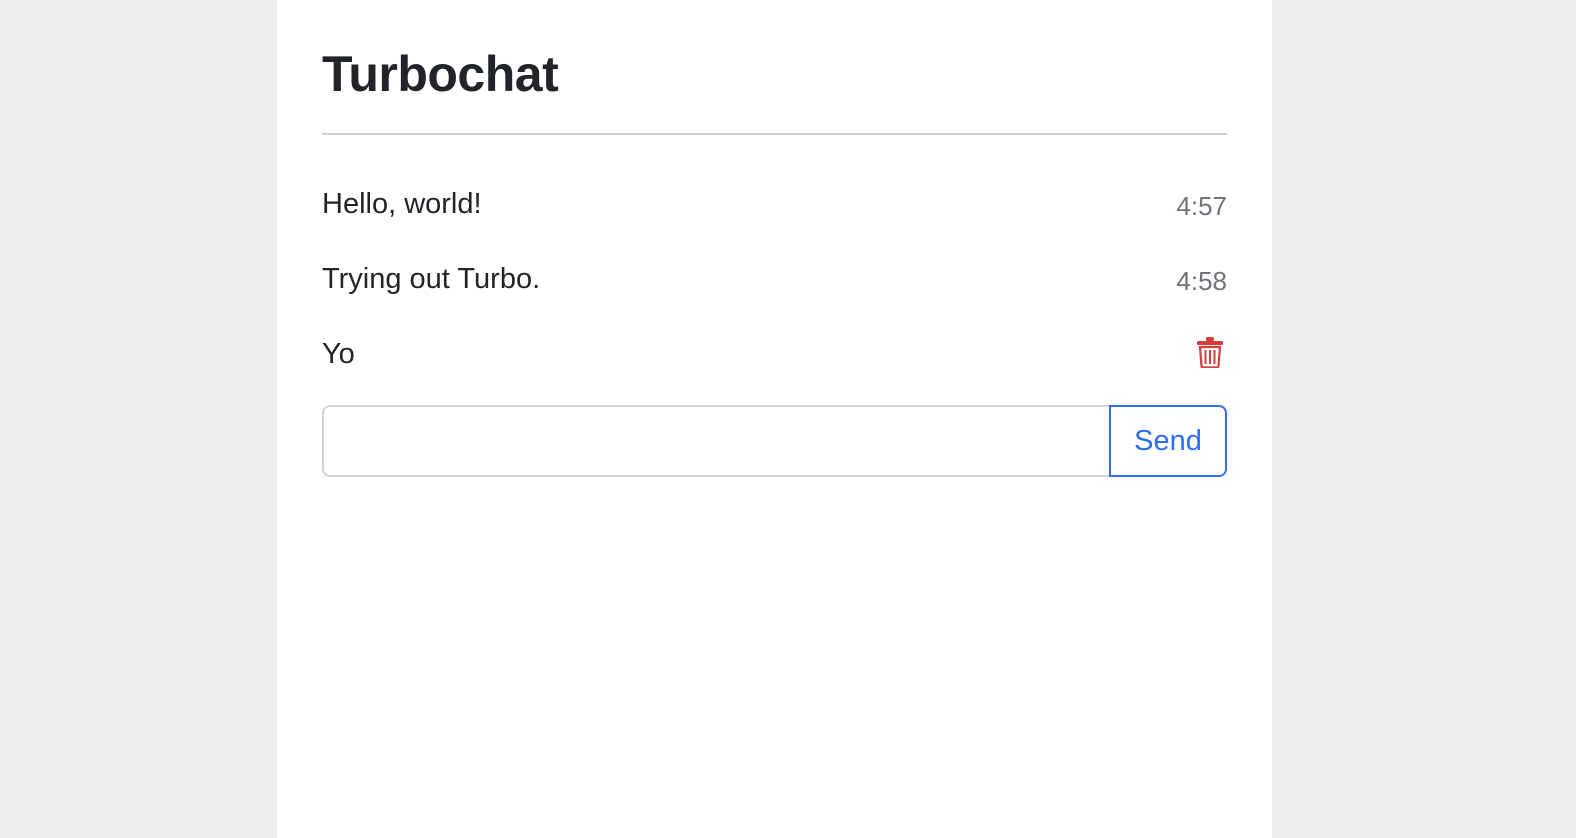 The width and height of the screenshot is (1576, 838). Describe the element at coordinates (1168, 441) in the screenshot. I see `send-button: Send` at that location.